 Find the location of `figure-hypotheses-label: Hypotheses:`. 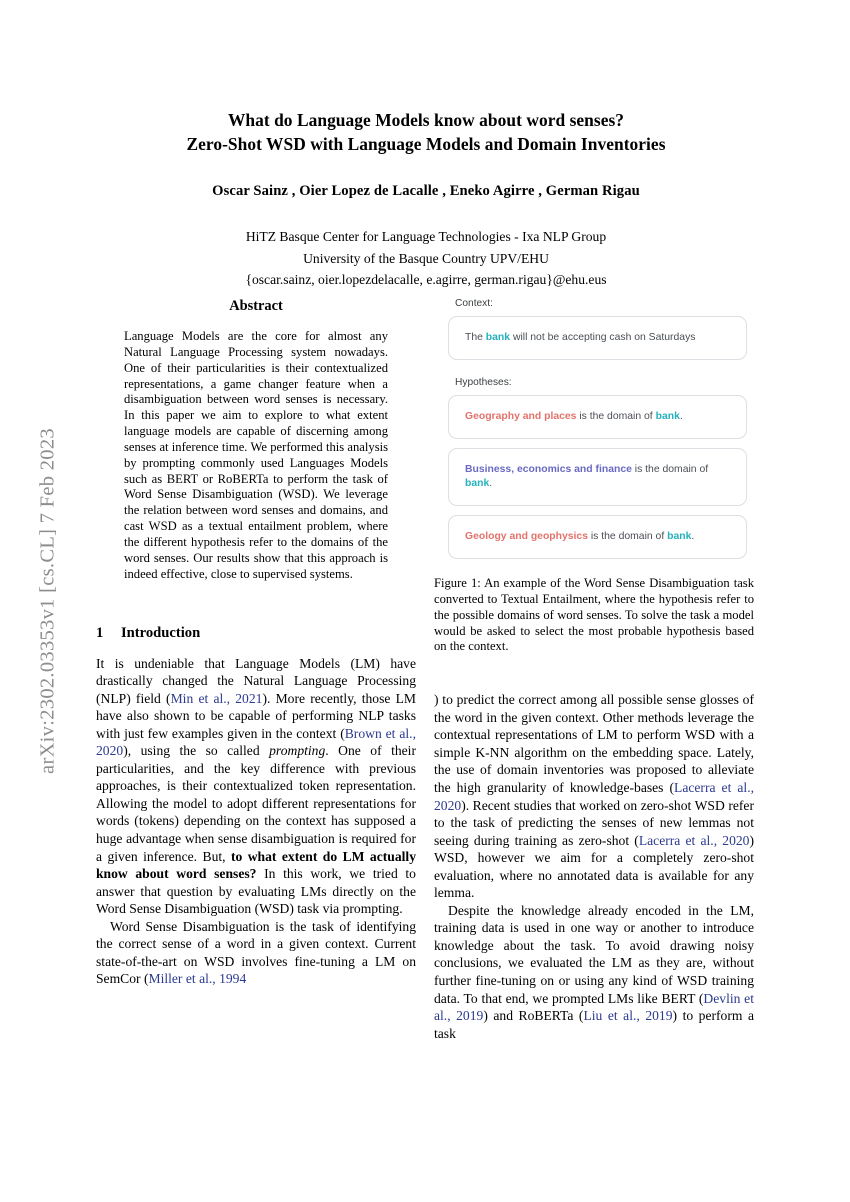

figure-hypotheses-label: Hypotheses: is located at coordinates (483, 382).